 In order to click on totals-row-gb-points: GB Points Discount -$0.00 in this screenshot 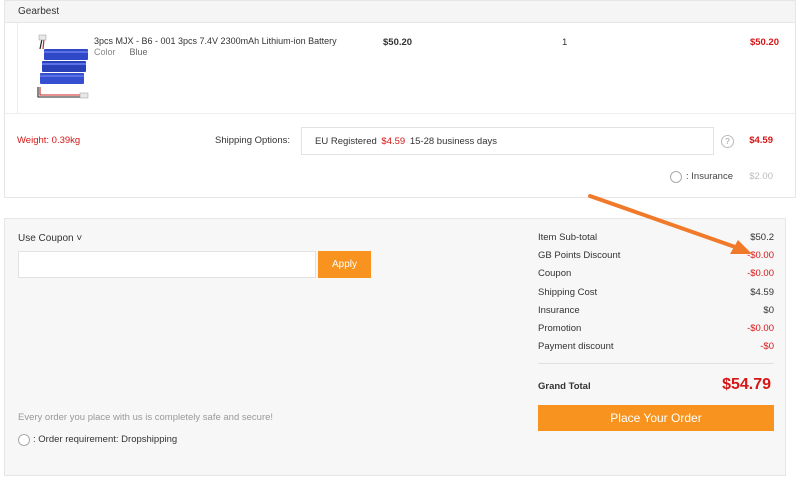, I will do `click(656, 259)`.